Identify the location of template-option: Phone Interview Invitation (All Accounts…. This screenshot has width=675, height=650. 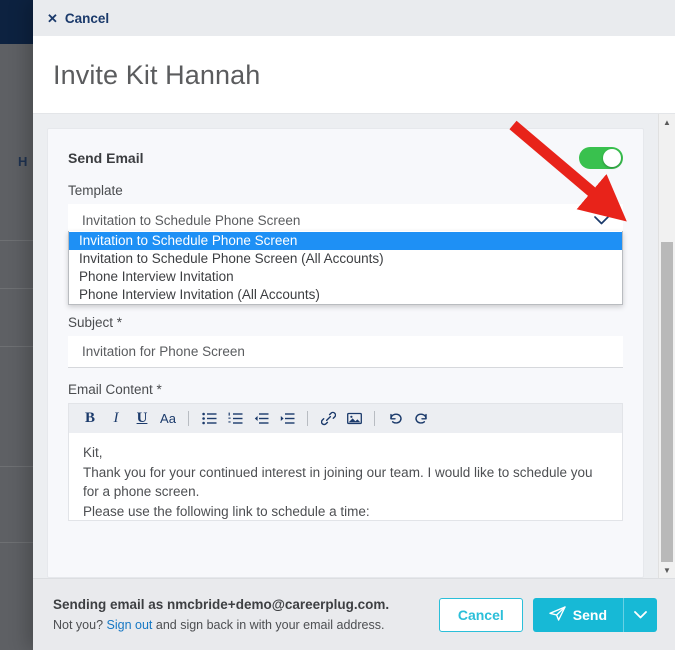
(345, 295).